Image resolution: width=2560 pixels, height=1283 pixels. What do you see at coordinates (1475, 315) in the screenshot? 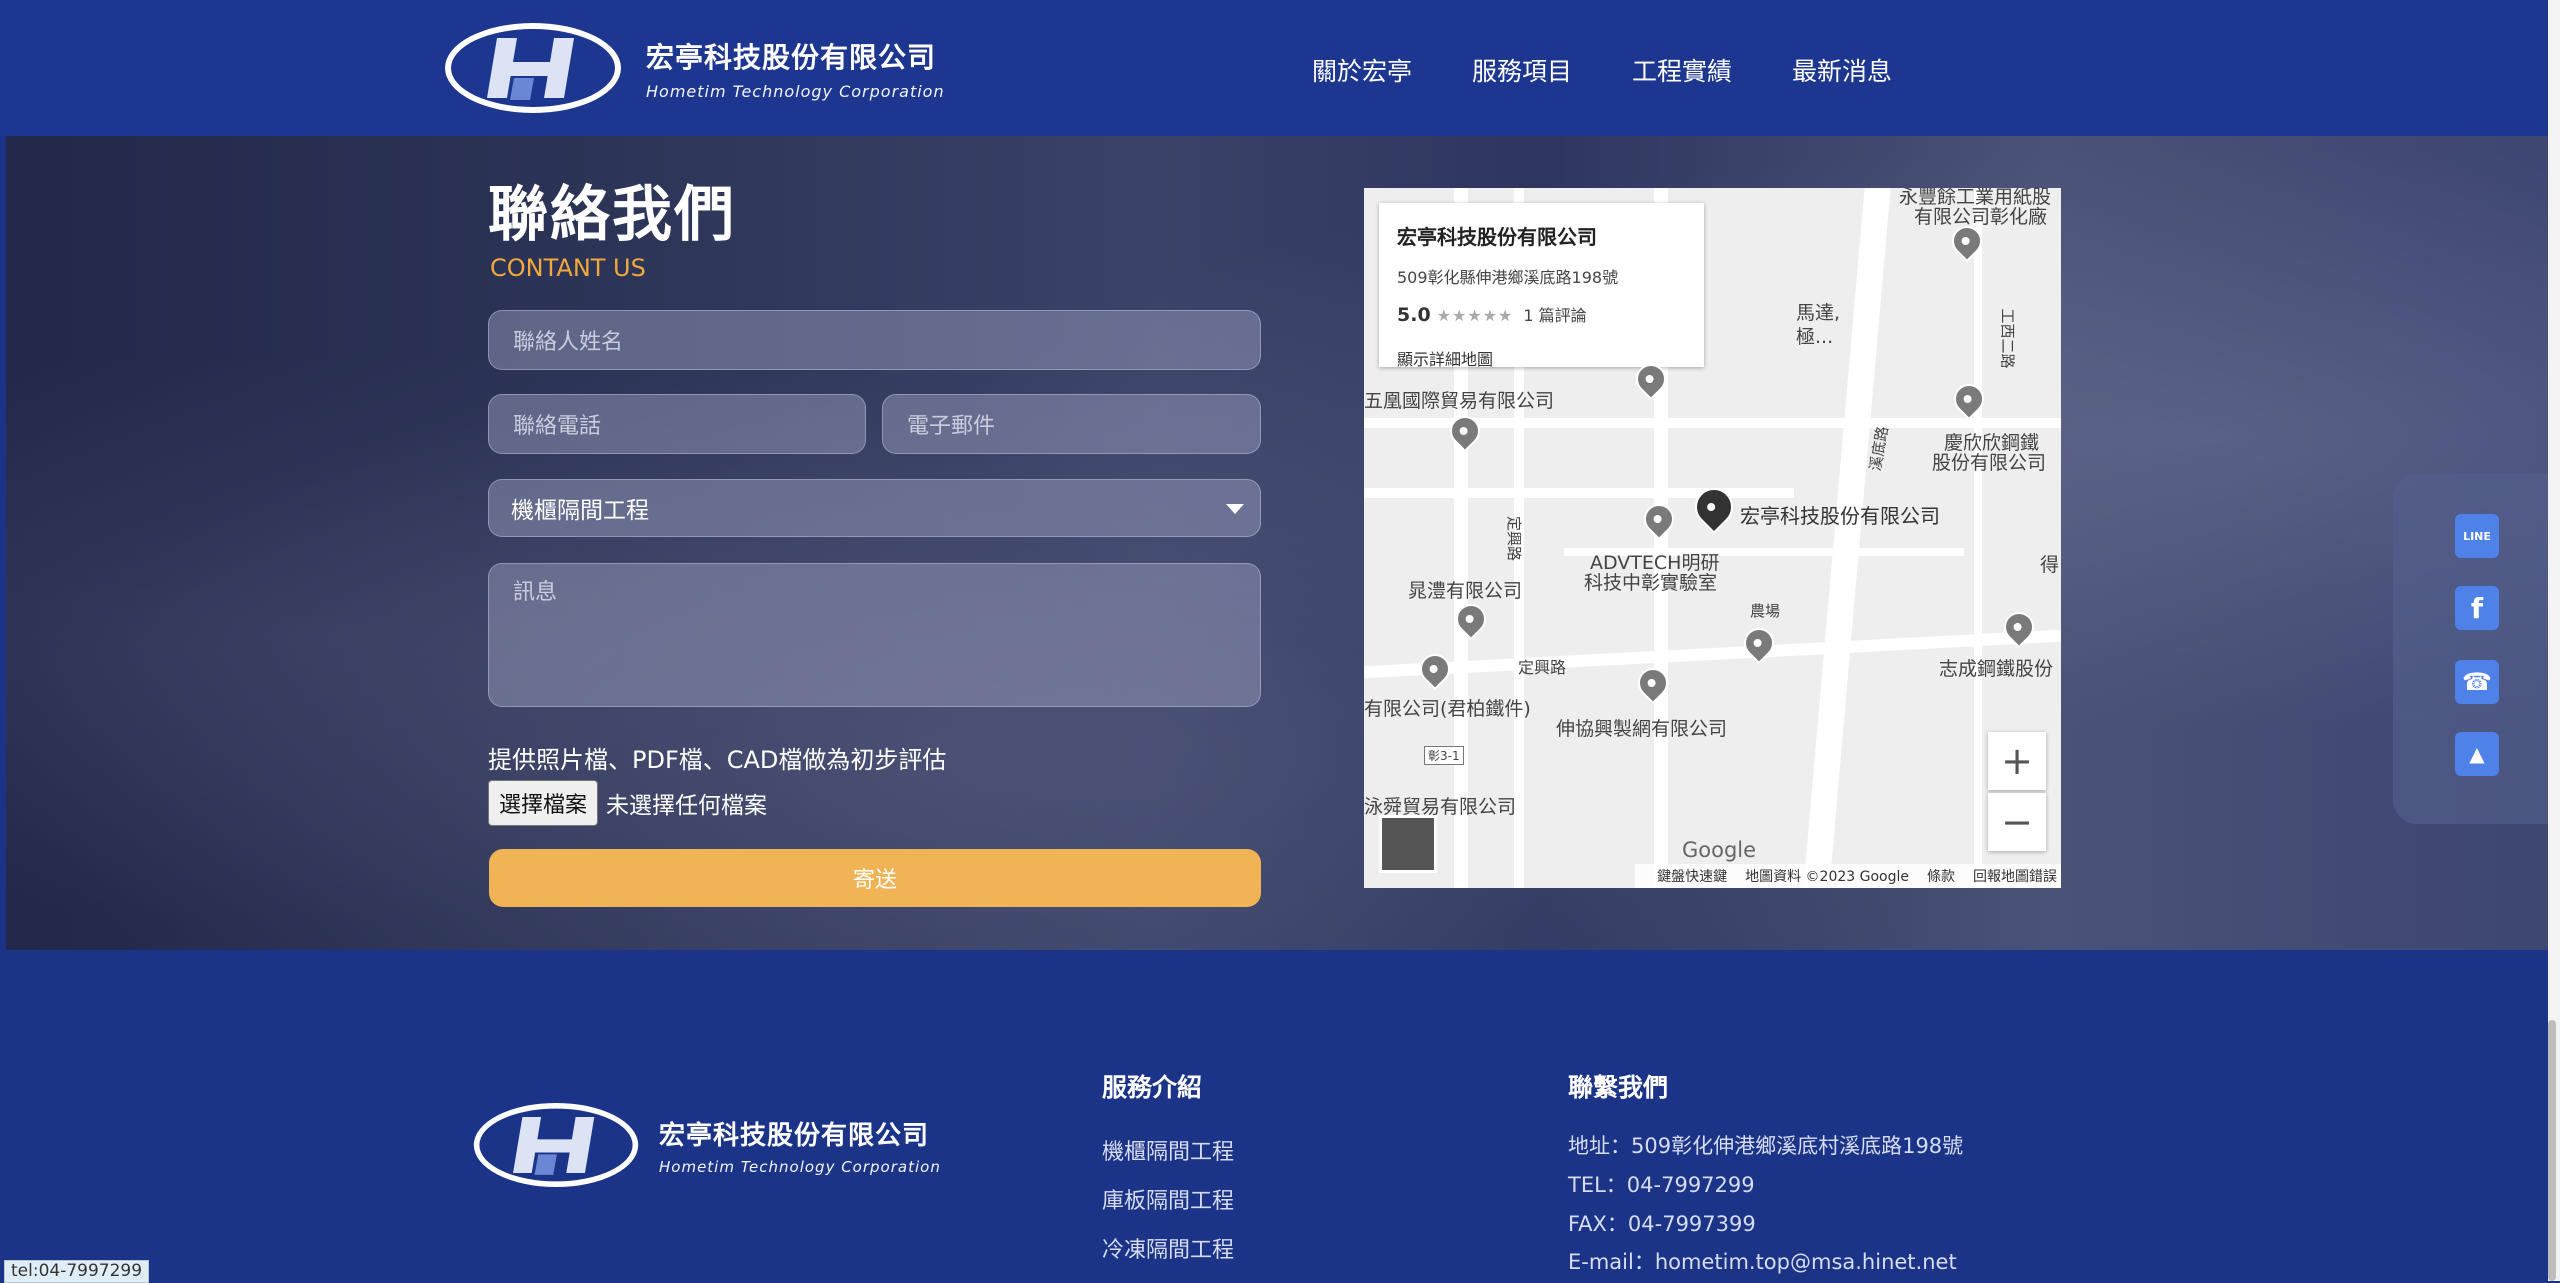
I see `rating-stars-icon: ★★★★★` at bounding box center [1475, 315].